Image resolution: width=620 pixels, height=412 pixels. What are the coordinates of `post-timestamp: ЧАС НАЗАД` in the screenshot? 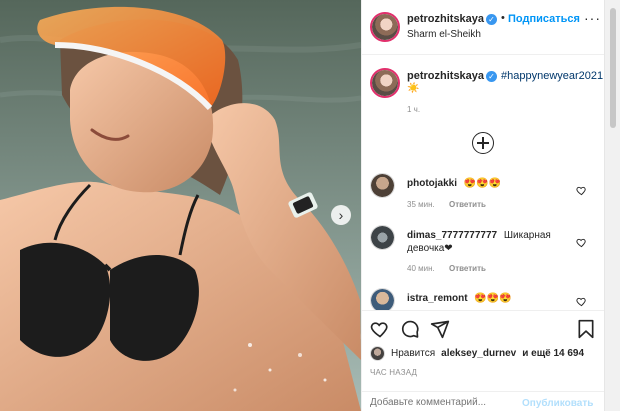 It's located at (394, 372).